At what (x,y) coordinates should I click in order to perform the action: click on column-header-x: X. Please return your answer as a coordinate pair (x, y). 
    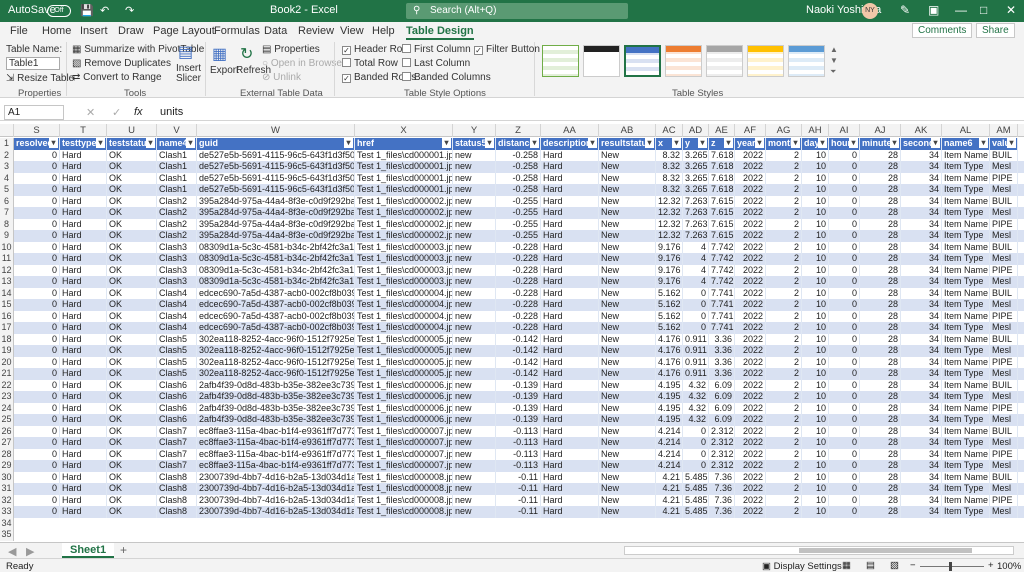
    Looking at the image, I should click on (404, 130).